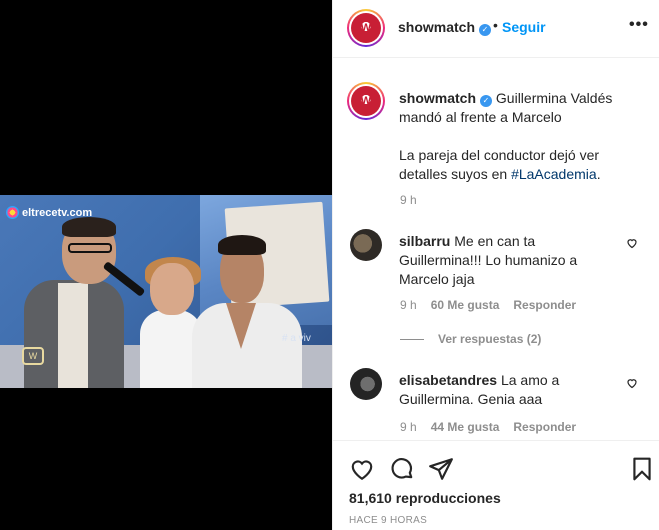  What do you see at coordinates (366, 101) in the screenshot?
I see `caption-avatar` at bounding box center [366, 101].